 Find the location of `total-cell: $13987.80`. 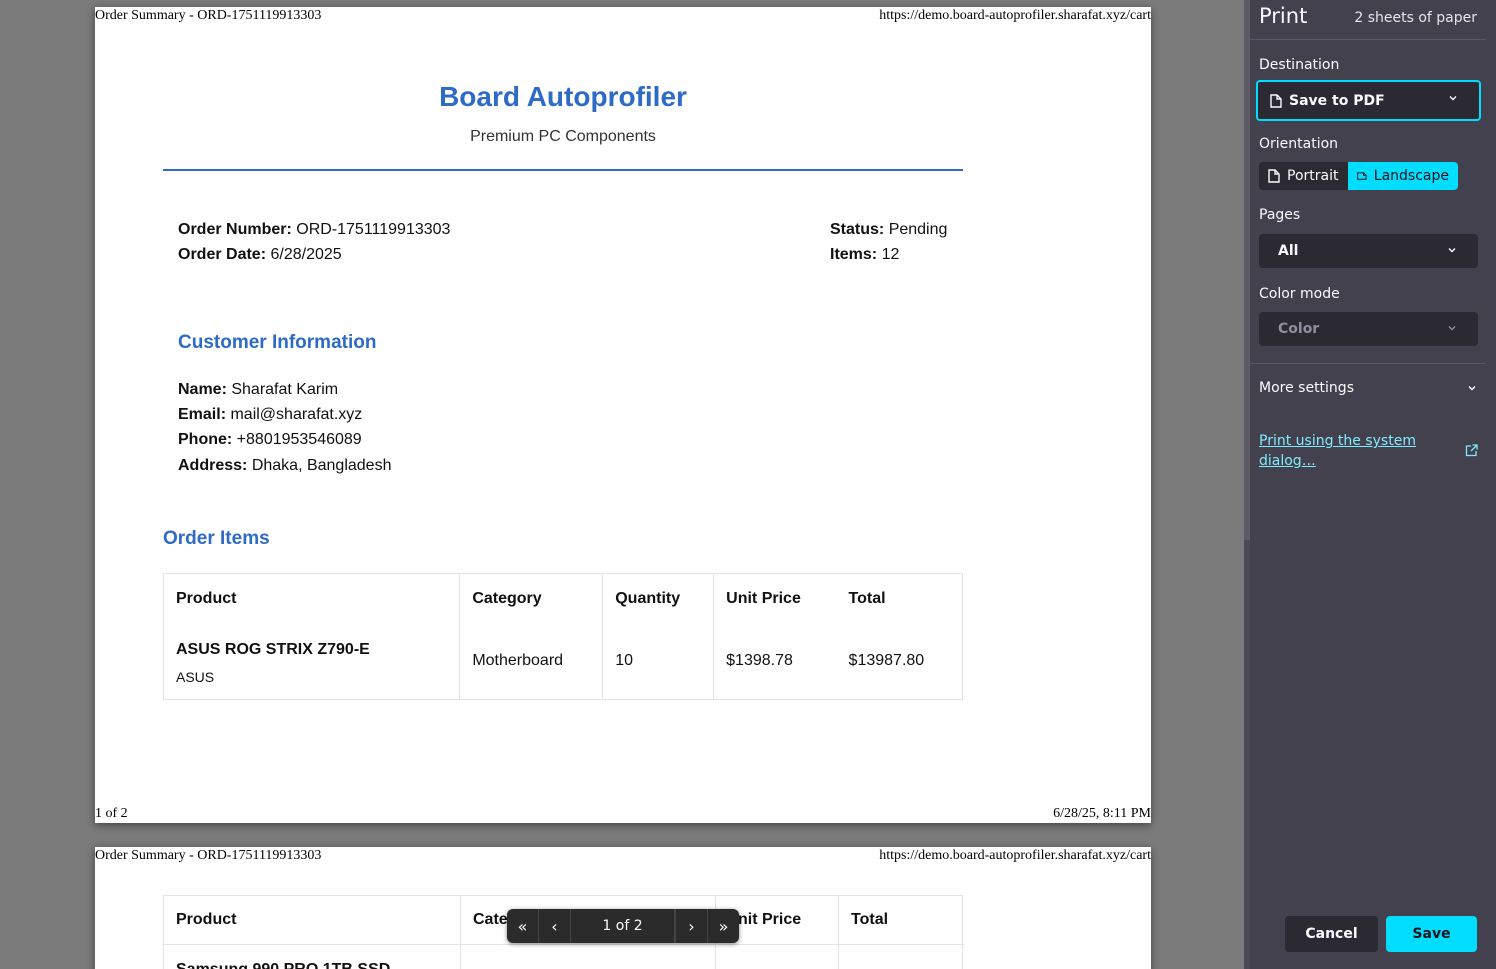

total-cell: $13987.80 is located at coordinates (899, 661).